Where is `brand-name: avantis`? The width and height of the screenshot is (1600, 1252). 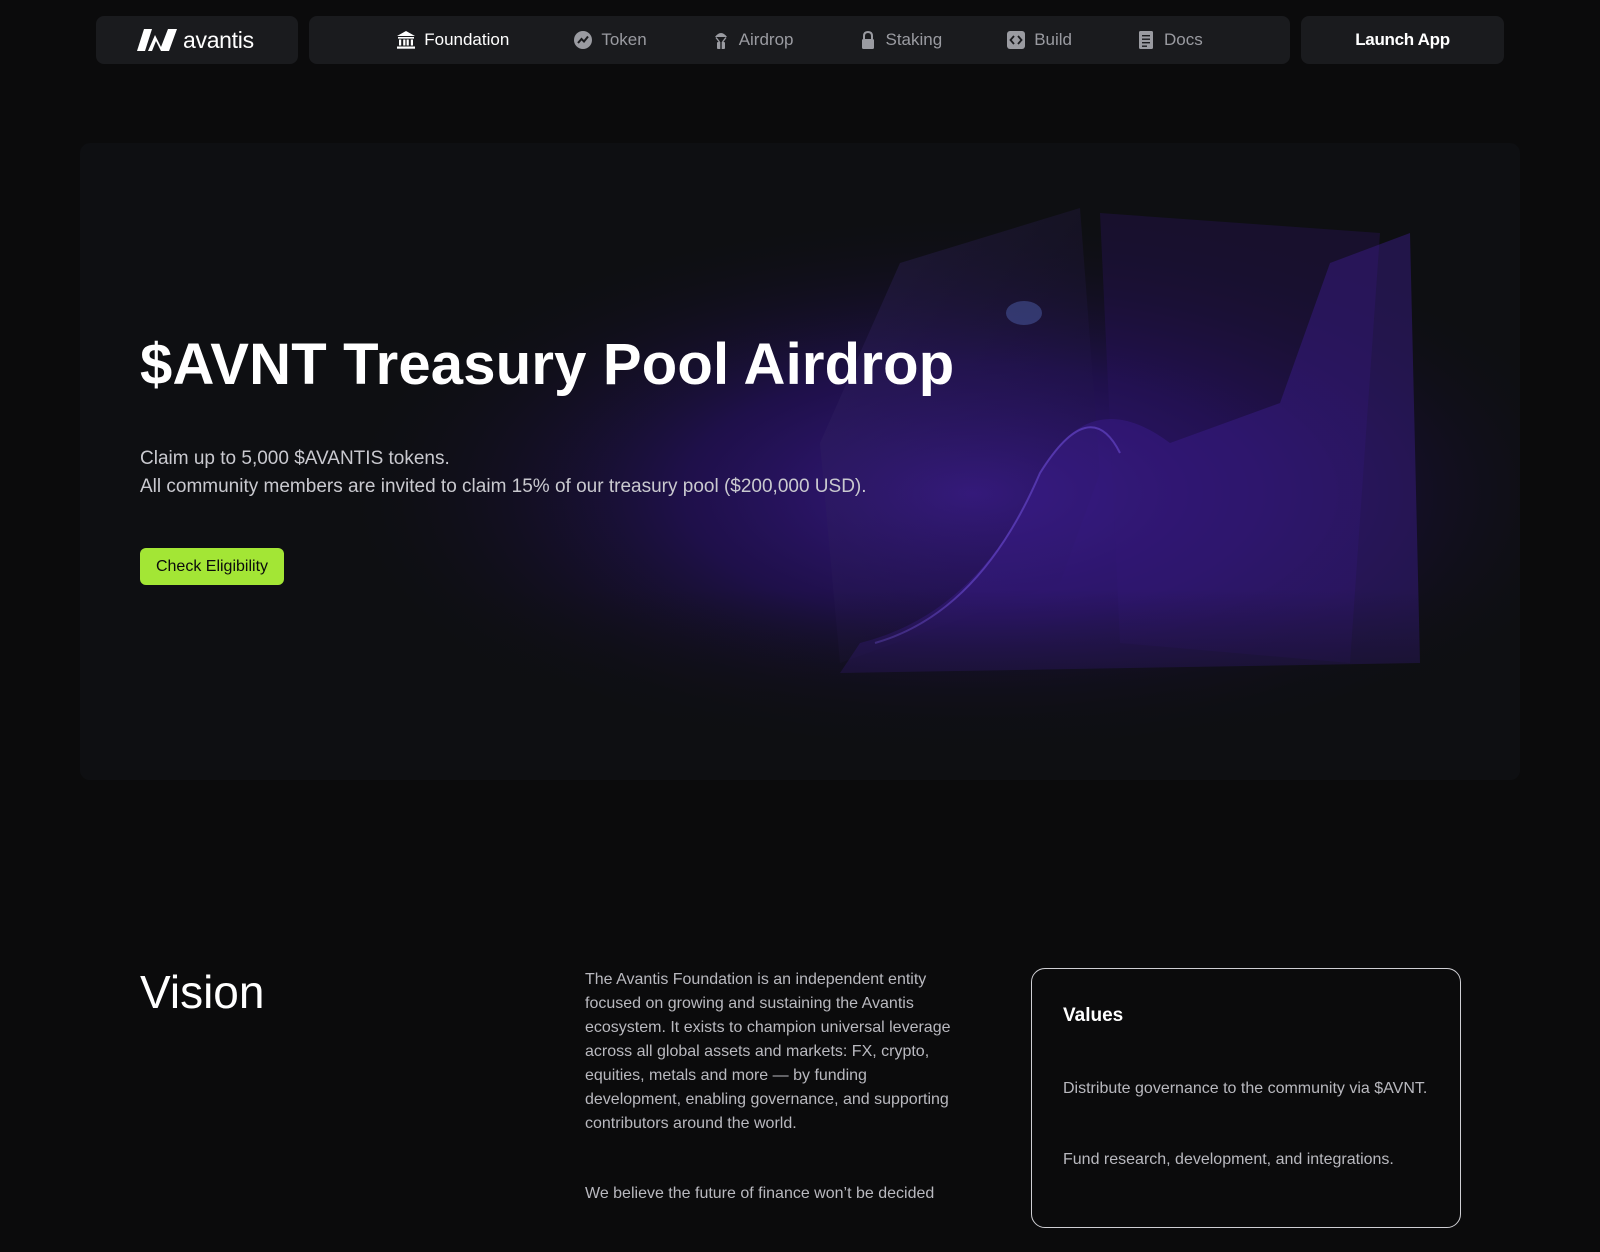 brand-name: avantis is located at coordinates (218, 39).